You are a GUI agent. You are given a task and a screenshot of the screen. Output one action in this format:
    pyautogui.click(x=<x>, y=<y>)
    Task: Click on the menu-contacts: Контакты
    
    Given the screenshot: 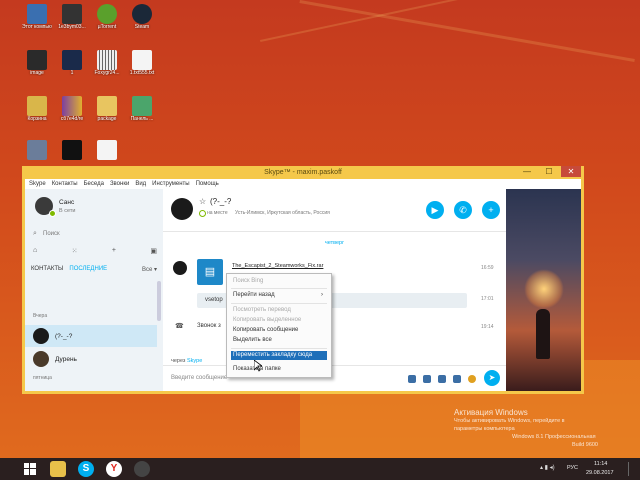 What is the action you would take?
    pyautogui.click(x=65, y=184)
    